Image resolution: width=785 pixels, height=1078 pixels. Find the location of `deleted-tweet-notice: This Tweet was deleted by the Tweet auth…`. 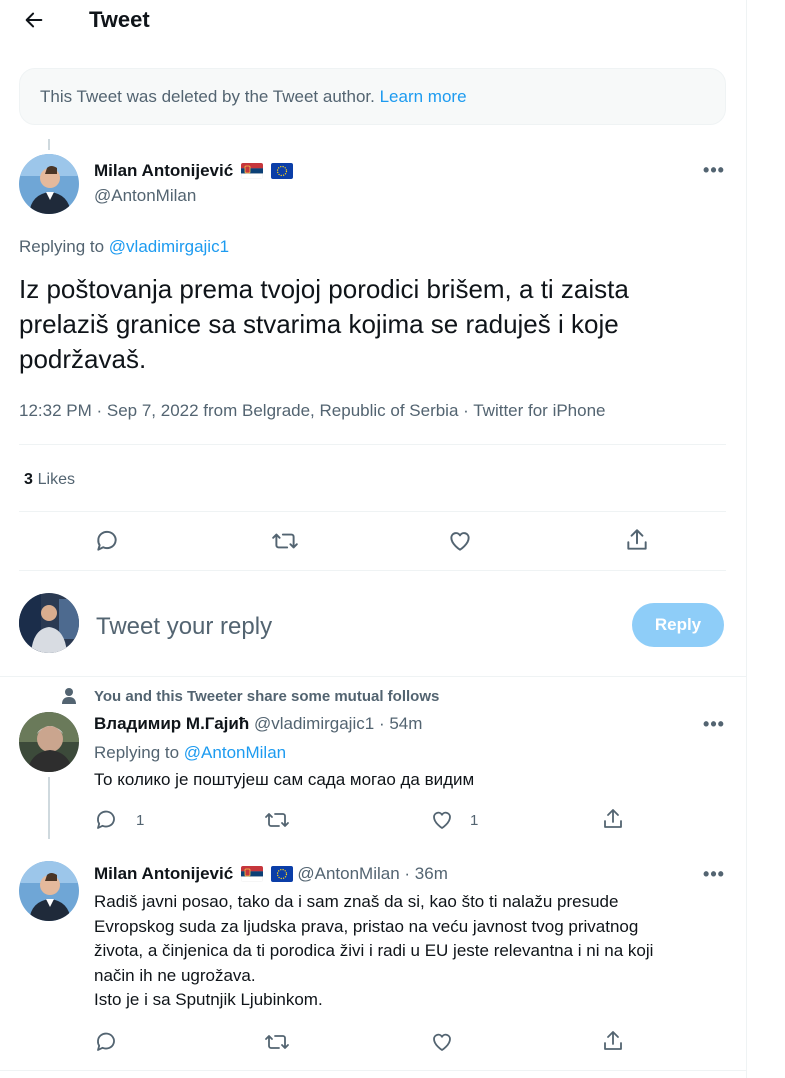

deleted-tweet-notice: This Tweet was deleted by the Tweet auth… is located at coordinates (372, 96).